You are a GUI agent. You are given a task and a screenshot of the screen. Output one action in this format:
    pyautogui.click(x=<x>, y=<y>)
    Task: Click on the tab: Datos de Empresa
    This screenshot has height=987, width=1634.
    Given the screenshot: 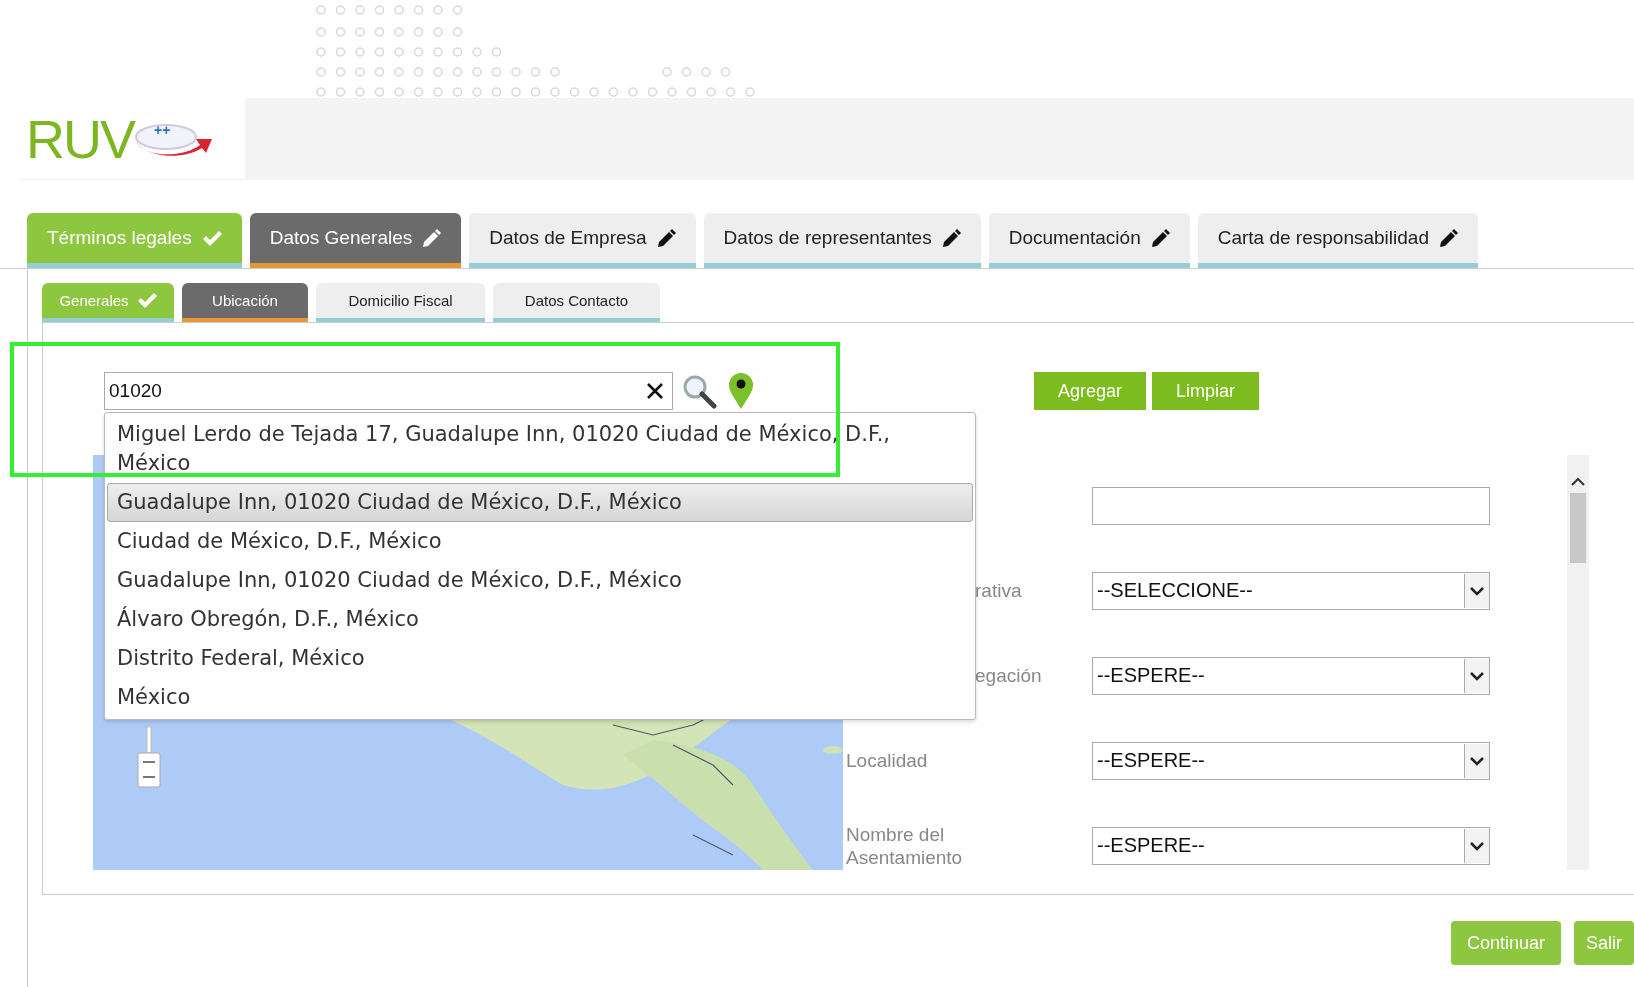 What is the action you would take?
    pyautogui.click(x=582, y=240)
    